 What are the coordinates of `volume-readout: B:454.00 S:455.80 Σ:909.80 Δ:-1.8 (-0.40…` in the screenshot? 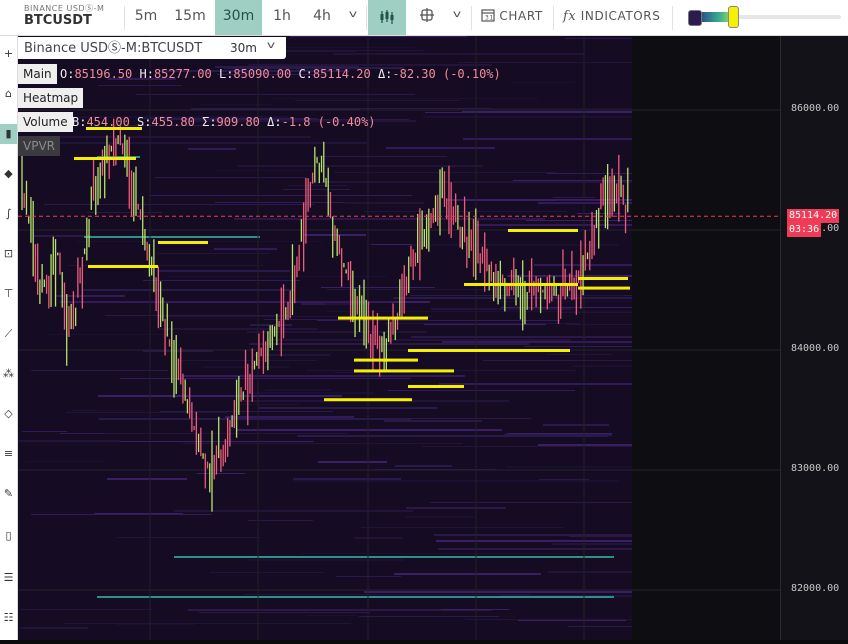 It's located at (224, 122).